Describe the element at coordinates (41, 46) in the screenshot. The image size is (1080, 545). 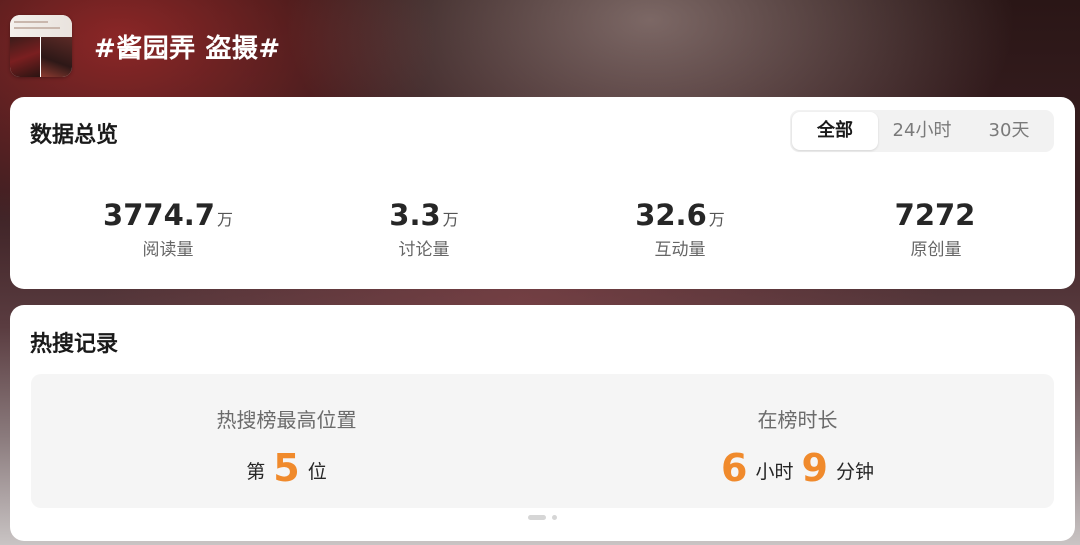
I see `topic-thumbnail-image` at that location.